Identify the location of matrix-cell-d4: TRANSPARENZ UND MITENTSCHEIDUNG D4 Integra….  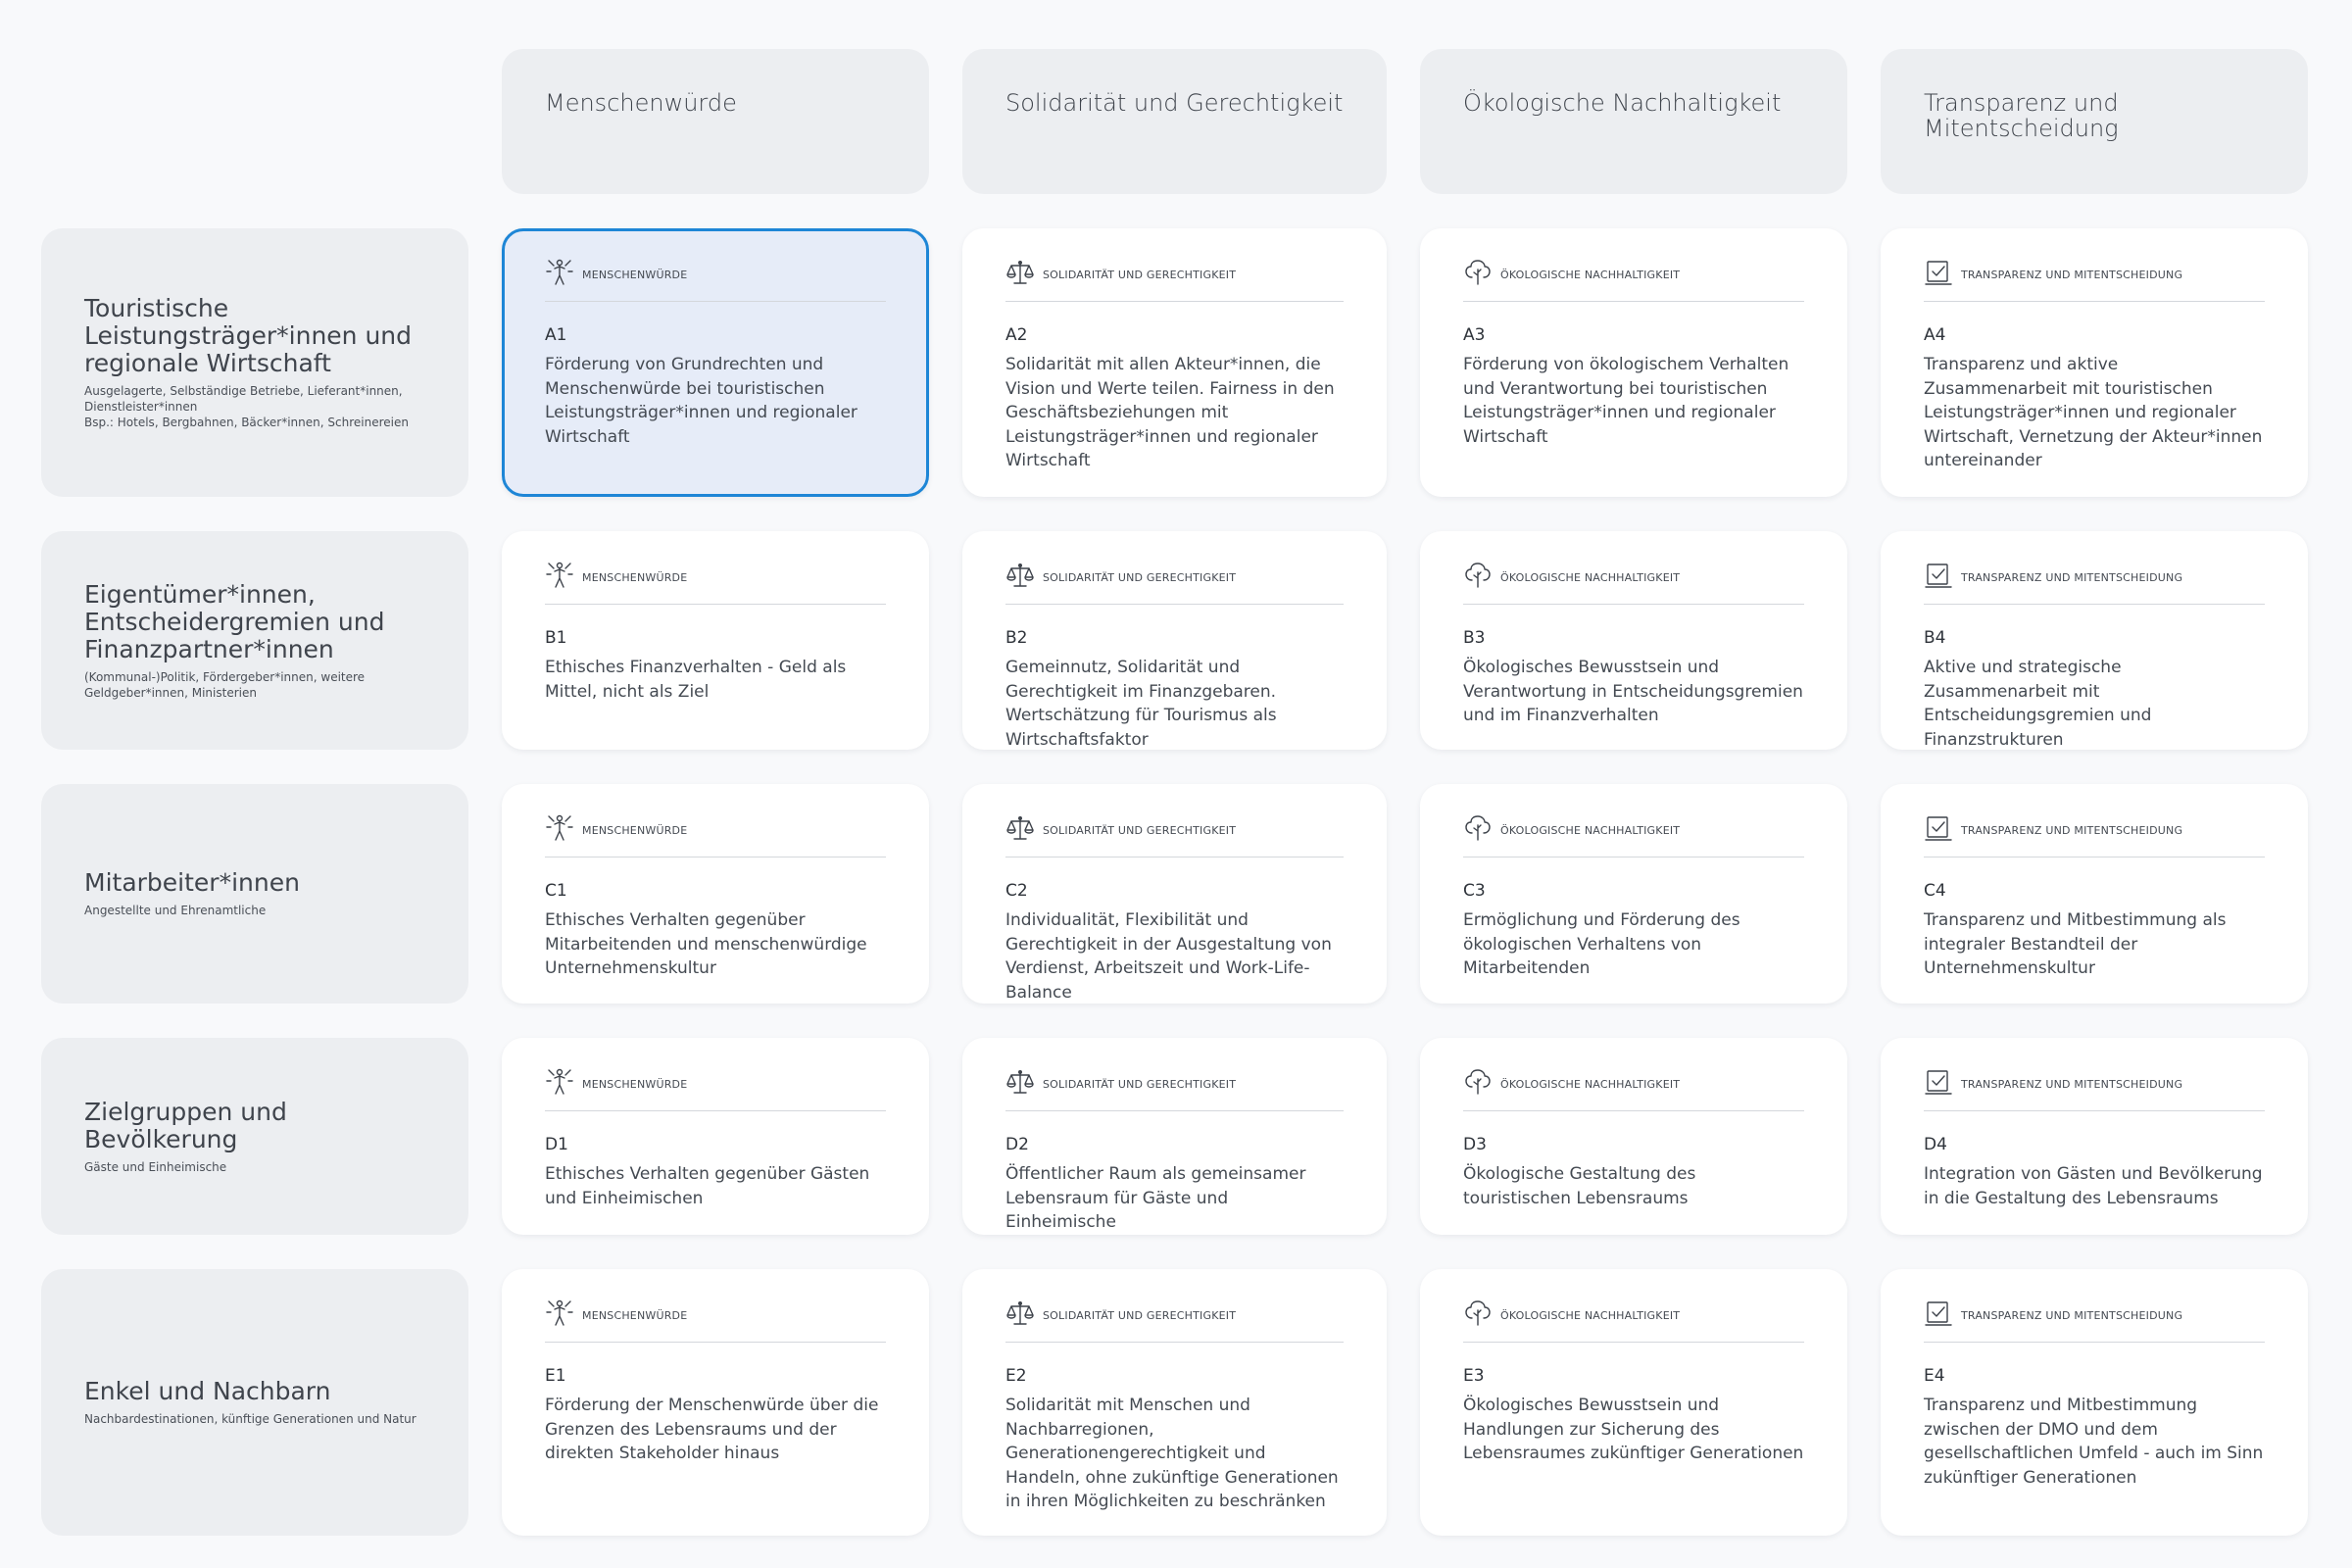
(2094, 1136).